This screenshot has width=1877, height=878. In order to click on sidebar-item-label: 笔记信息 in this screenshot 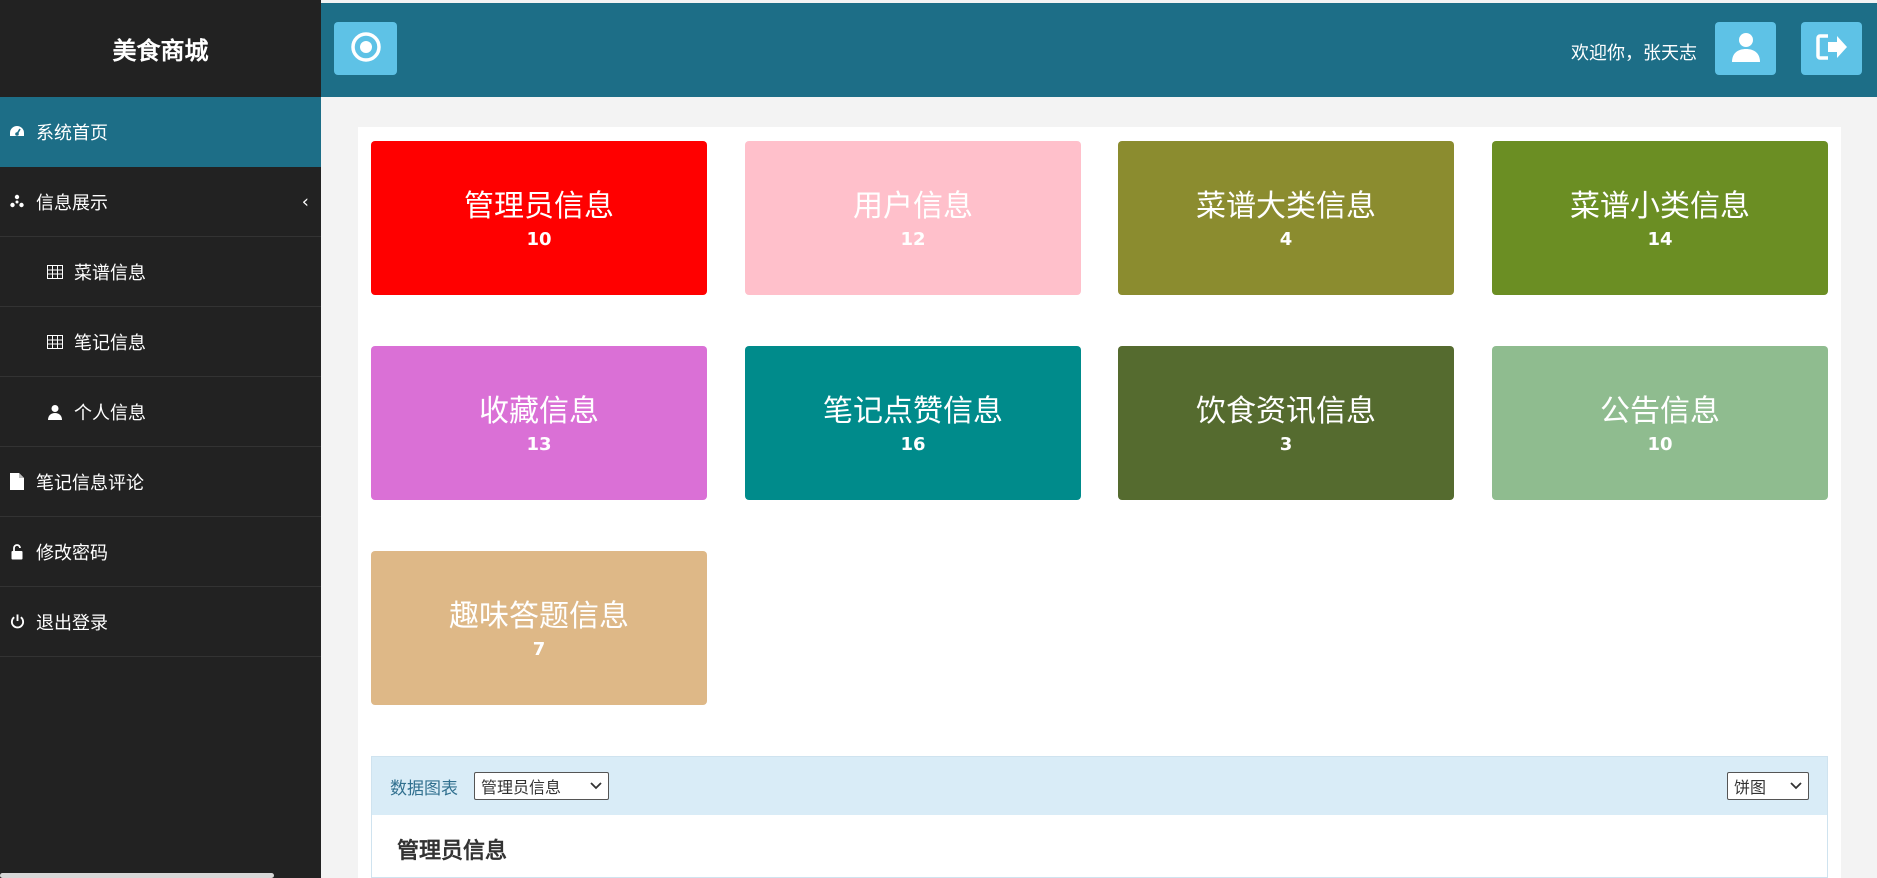, I will do `click(110, 343)`.